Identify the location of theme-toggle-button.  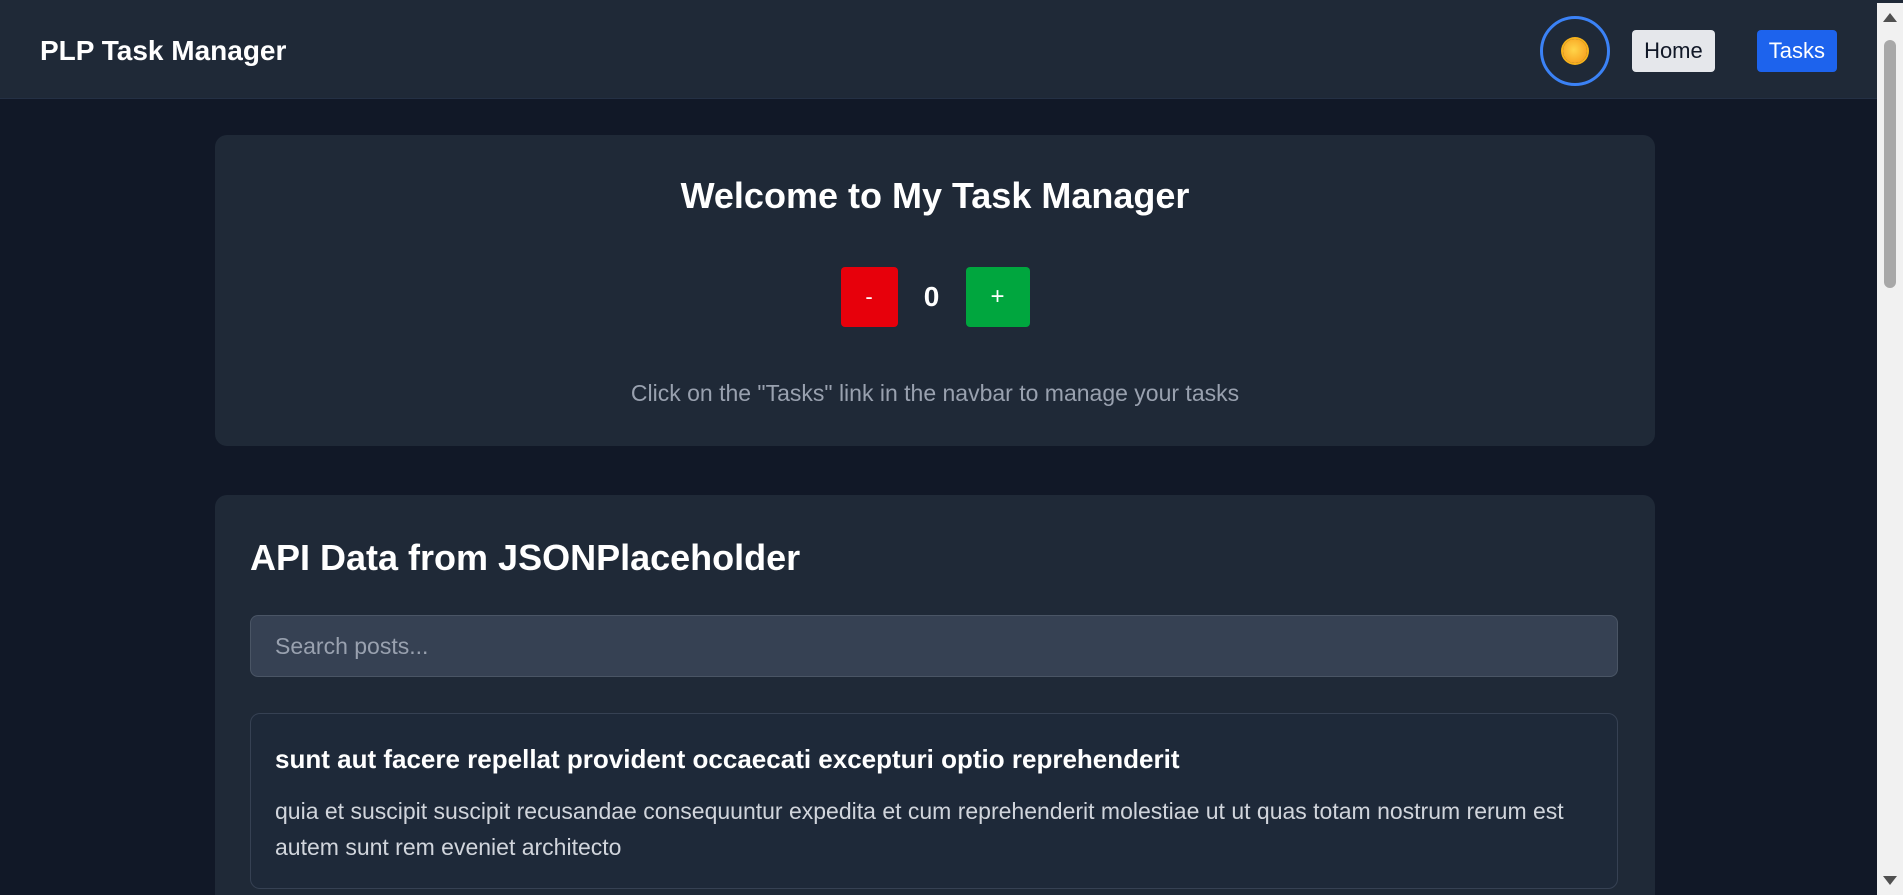
(1575, 50).